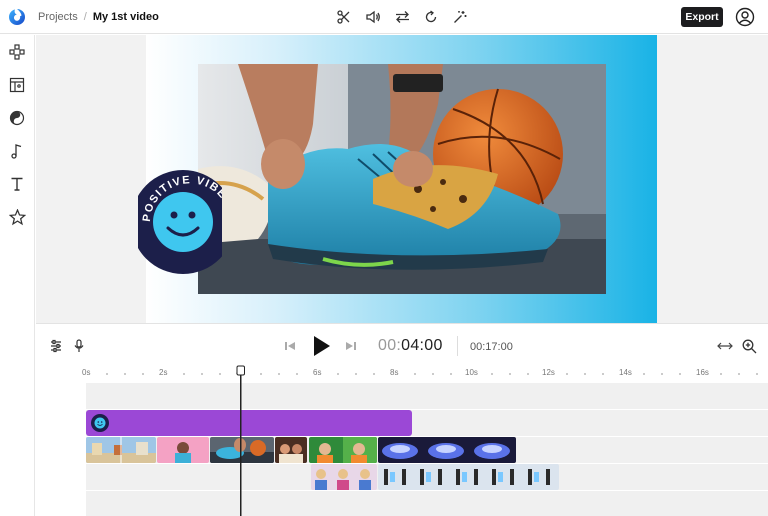 The width and height of the screenshot is (768, 516). What do you see at coordinates (702, 372) in the screenshot?
I see `ruler-label: 16s` at bounding box center [702, 372].